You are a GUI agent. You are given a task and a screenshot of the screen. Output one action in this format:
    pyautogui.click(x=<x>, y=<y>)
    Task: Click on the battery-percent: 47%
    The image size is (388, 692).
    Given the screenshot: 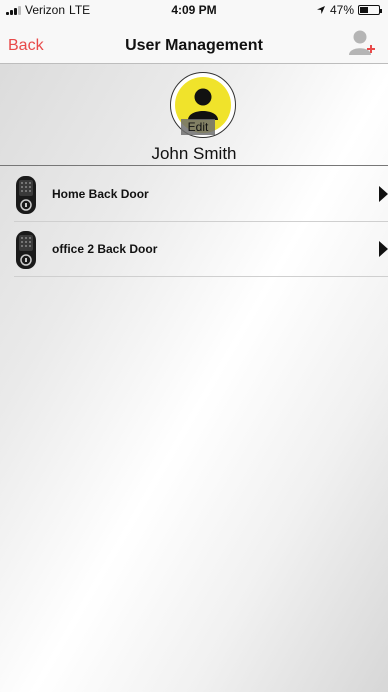 What is the action you would take?
    pyautogui.click(x=341, y=10)
    